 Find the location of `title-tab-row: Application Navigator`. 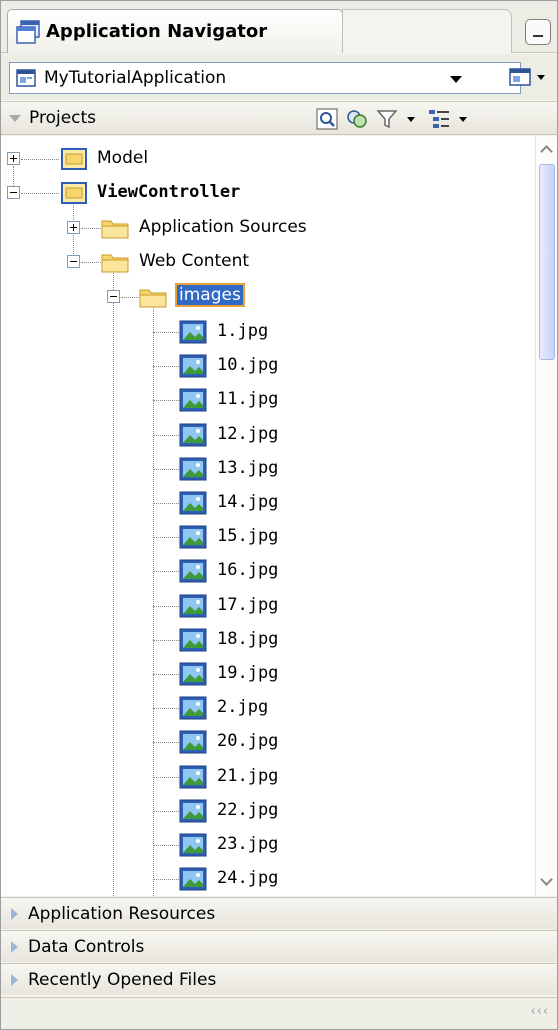

title-tab-row: Application Navigator is located at coordinates (279, 27).